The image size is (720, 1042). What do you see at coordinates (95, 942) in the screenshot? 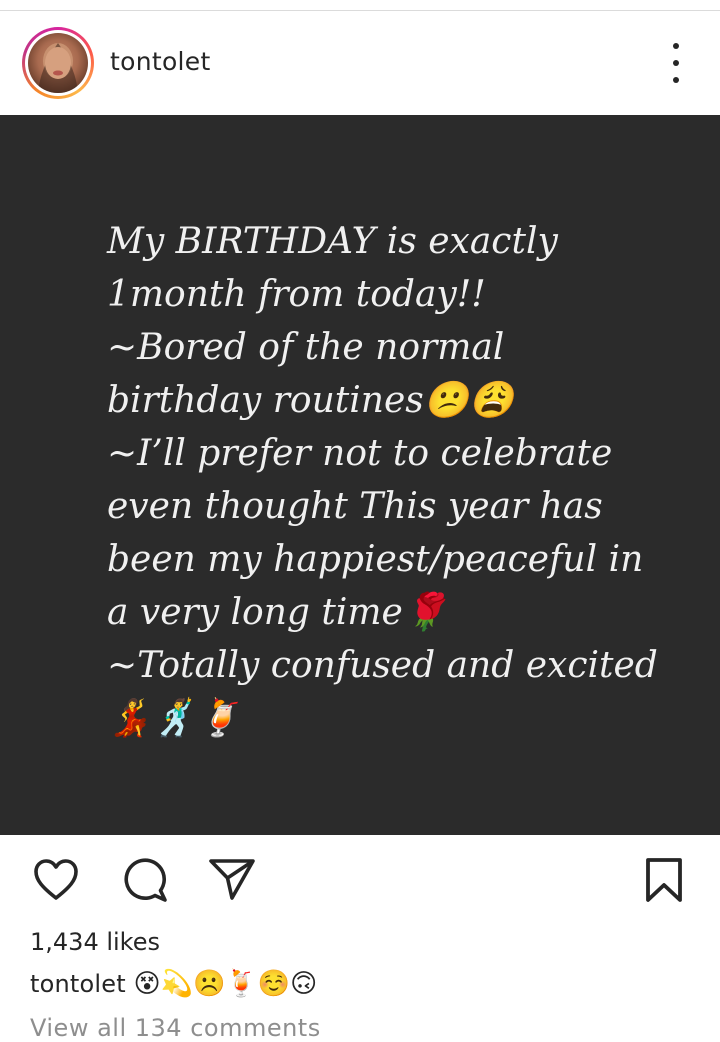
I see `likes-count: 1,434 likes` at bounding box center [95, 942].